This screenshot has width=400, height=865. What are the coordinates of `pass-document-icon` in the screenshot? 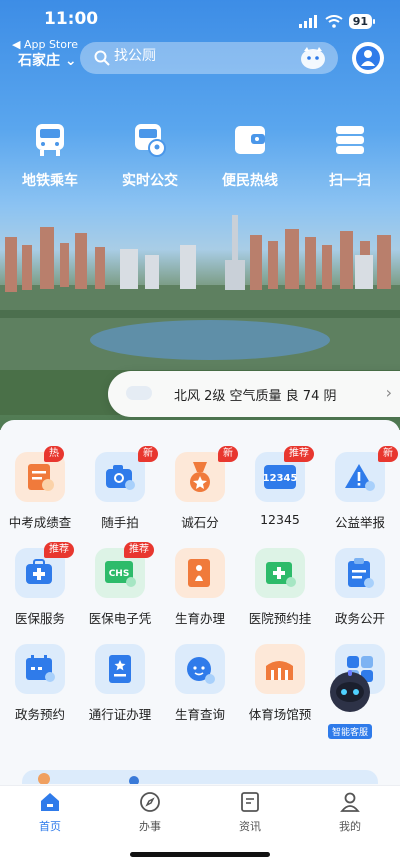 It's located at (120, 669).